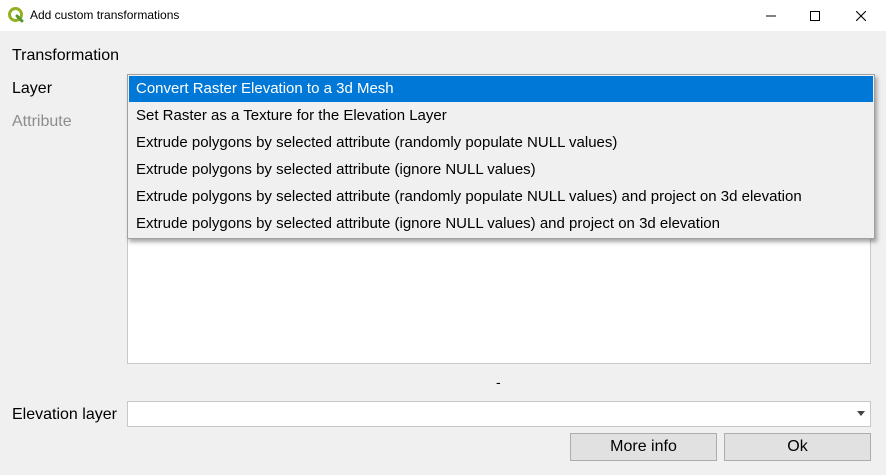 This screenshot has height=475, width=886. What do you see at coordinates (797, 447) in the screenshot?
I see `ok-button: Ok` at bounding box center [797, 447].